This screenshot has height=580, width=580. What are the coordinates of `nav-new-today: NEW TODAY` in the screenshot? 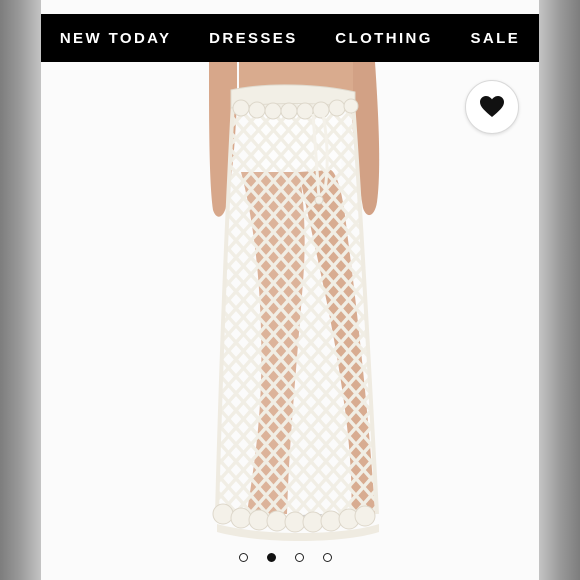 It's located at (116, 38).